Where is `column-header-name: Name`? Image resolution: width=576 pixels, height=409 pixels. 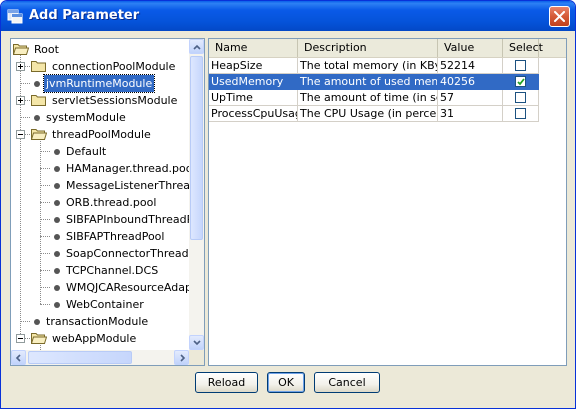
column-header-name: Name is located at coordinates (253, 48).